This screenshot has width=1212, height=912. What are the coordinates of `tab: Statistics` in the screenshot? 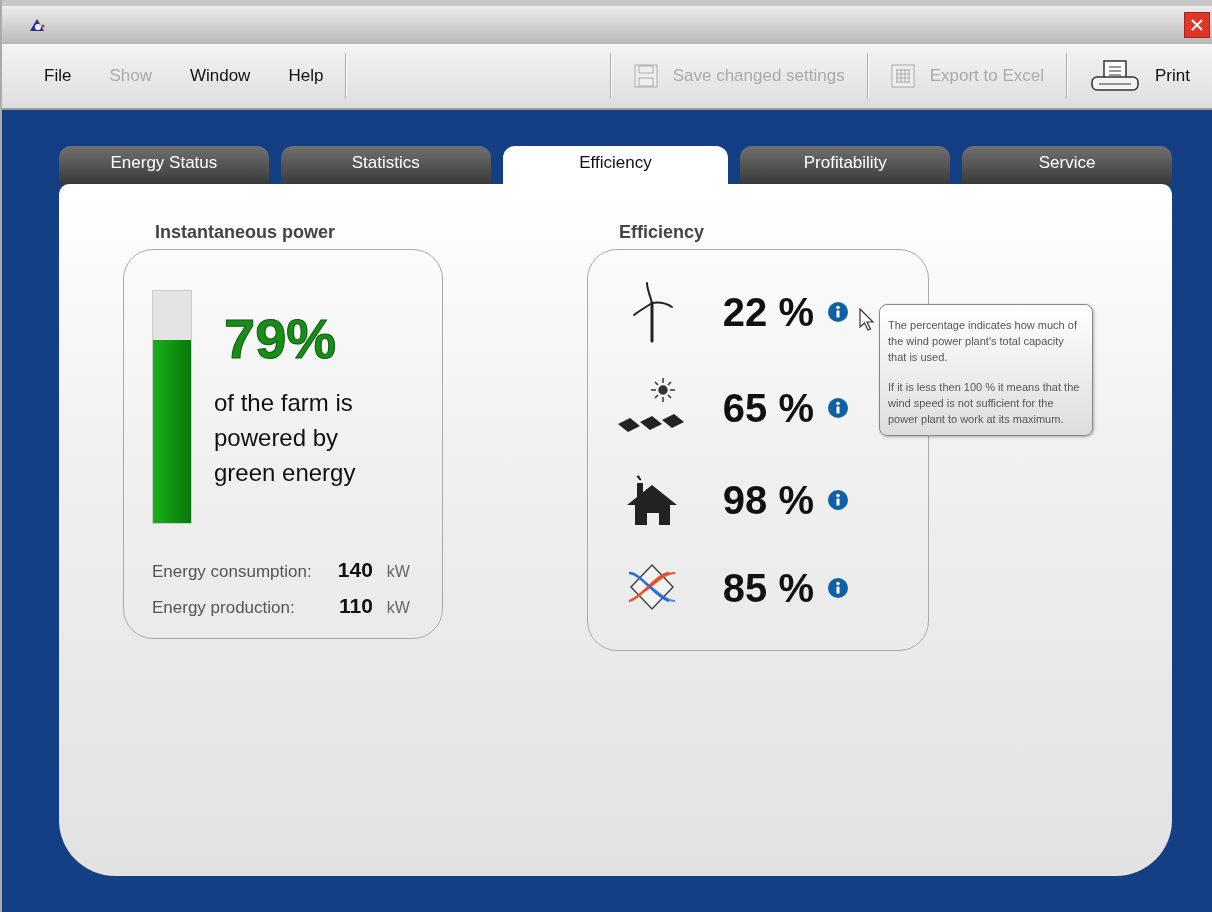 It's located at (385, 165).